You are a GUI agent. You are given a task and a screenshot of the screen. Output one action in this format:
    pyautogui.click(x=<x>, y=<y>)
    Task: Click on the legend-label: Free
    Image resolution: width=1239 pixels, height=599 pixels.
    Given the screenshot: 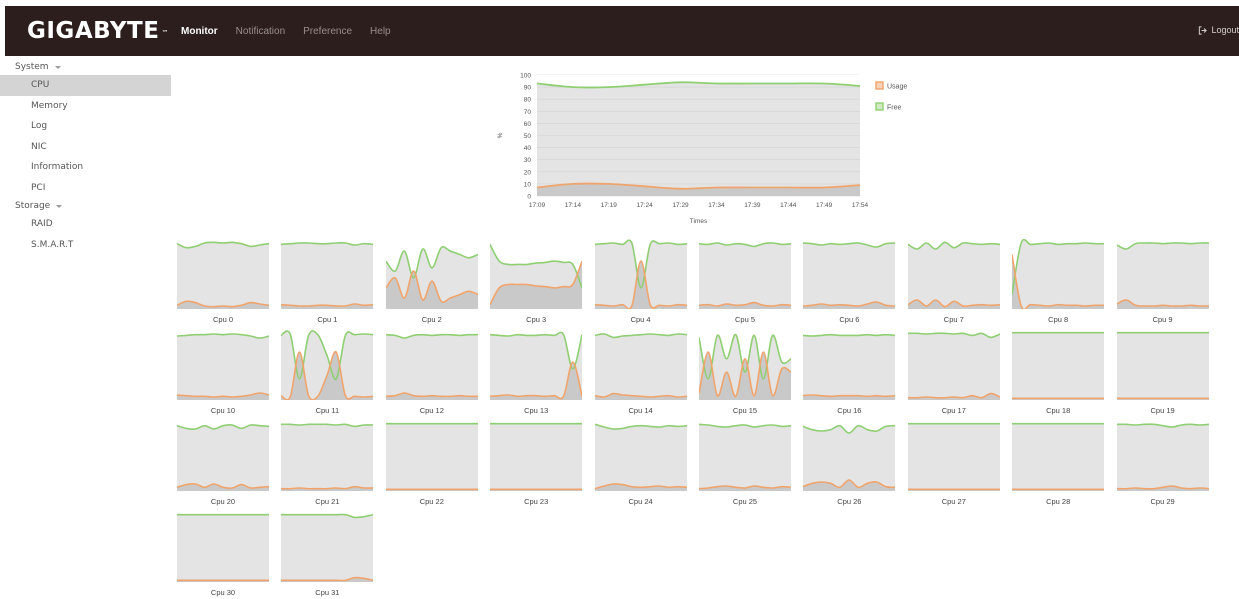 What is the action you would take?
    pyautogui.click(x=894, y=108)
    